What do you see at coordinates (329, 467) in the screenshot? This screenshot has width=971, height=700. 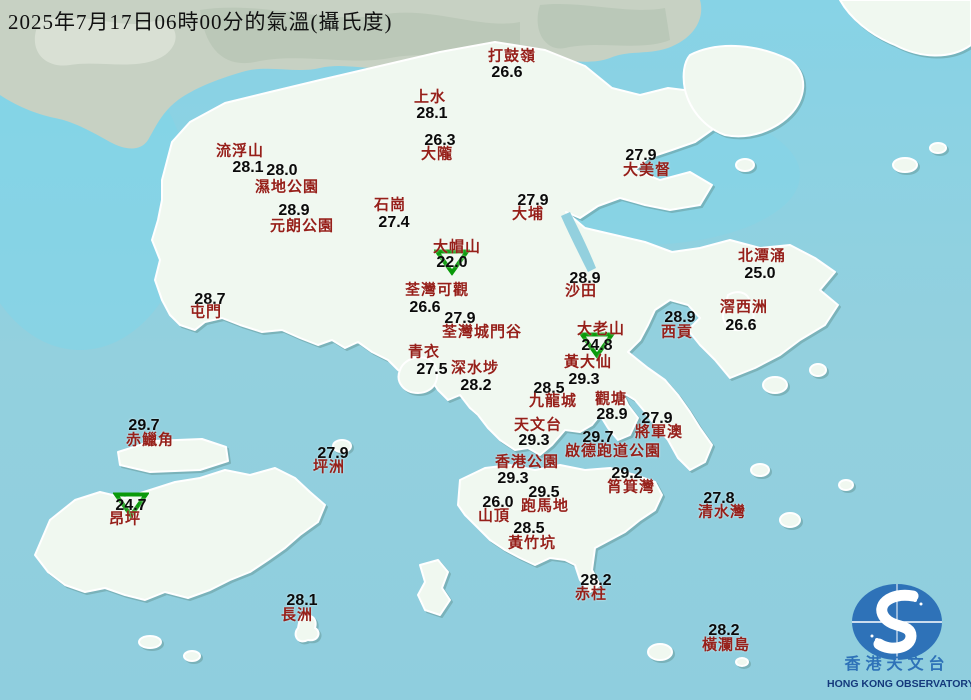 I see `station-name: 坪洲` at bounding box center [329, 467].